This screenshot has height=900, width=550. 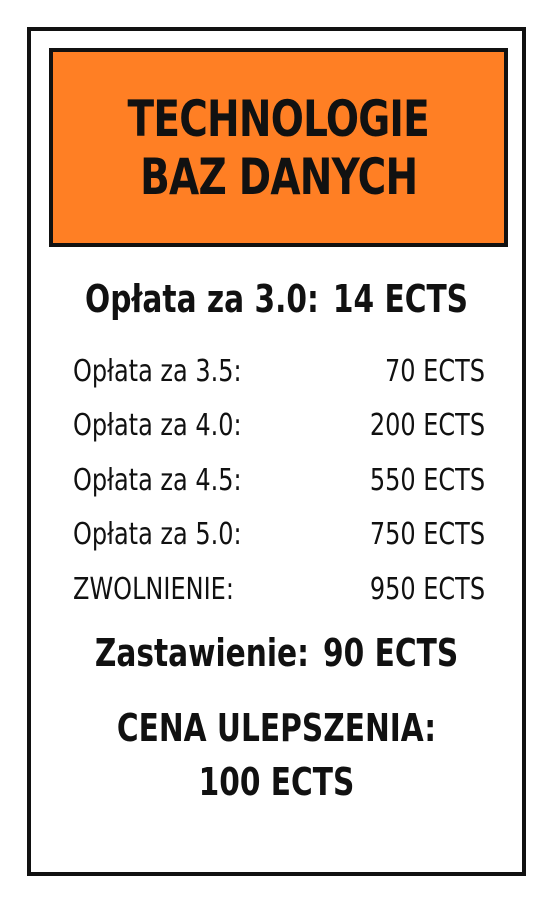 I want to click on base-rent-label: Opłata za 3.0:, so click(x=202, y=299).